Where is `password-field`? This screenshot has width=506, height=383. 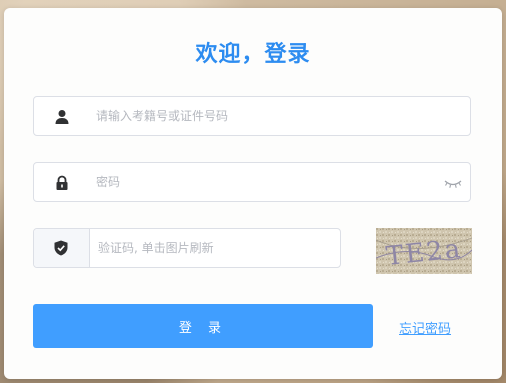
password-field is located at coordinates (252, 182).